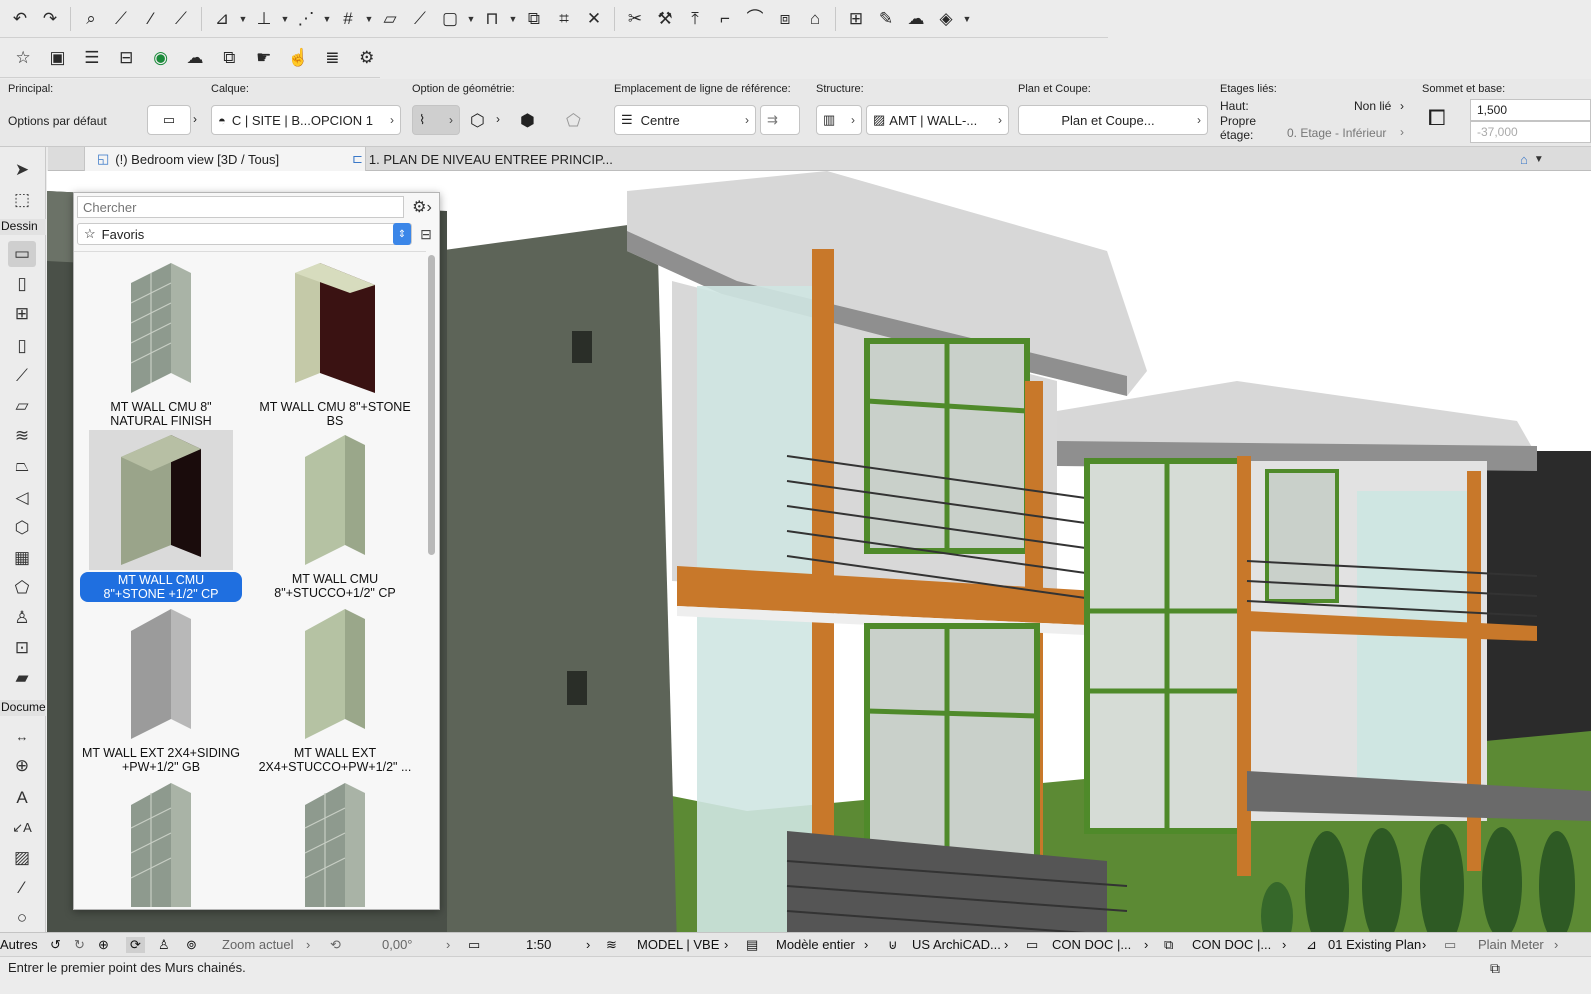 This screenshot has height=994, width=1591. I want to click on geometry-straight-button: ⌇ ›, so click(436, 120).